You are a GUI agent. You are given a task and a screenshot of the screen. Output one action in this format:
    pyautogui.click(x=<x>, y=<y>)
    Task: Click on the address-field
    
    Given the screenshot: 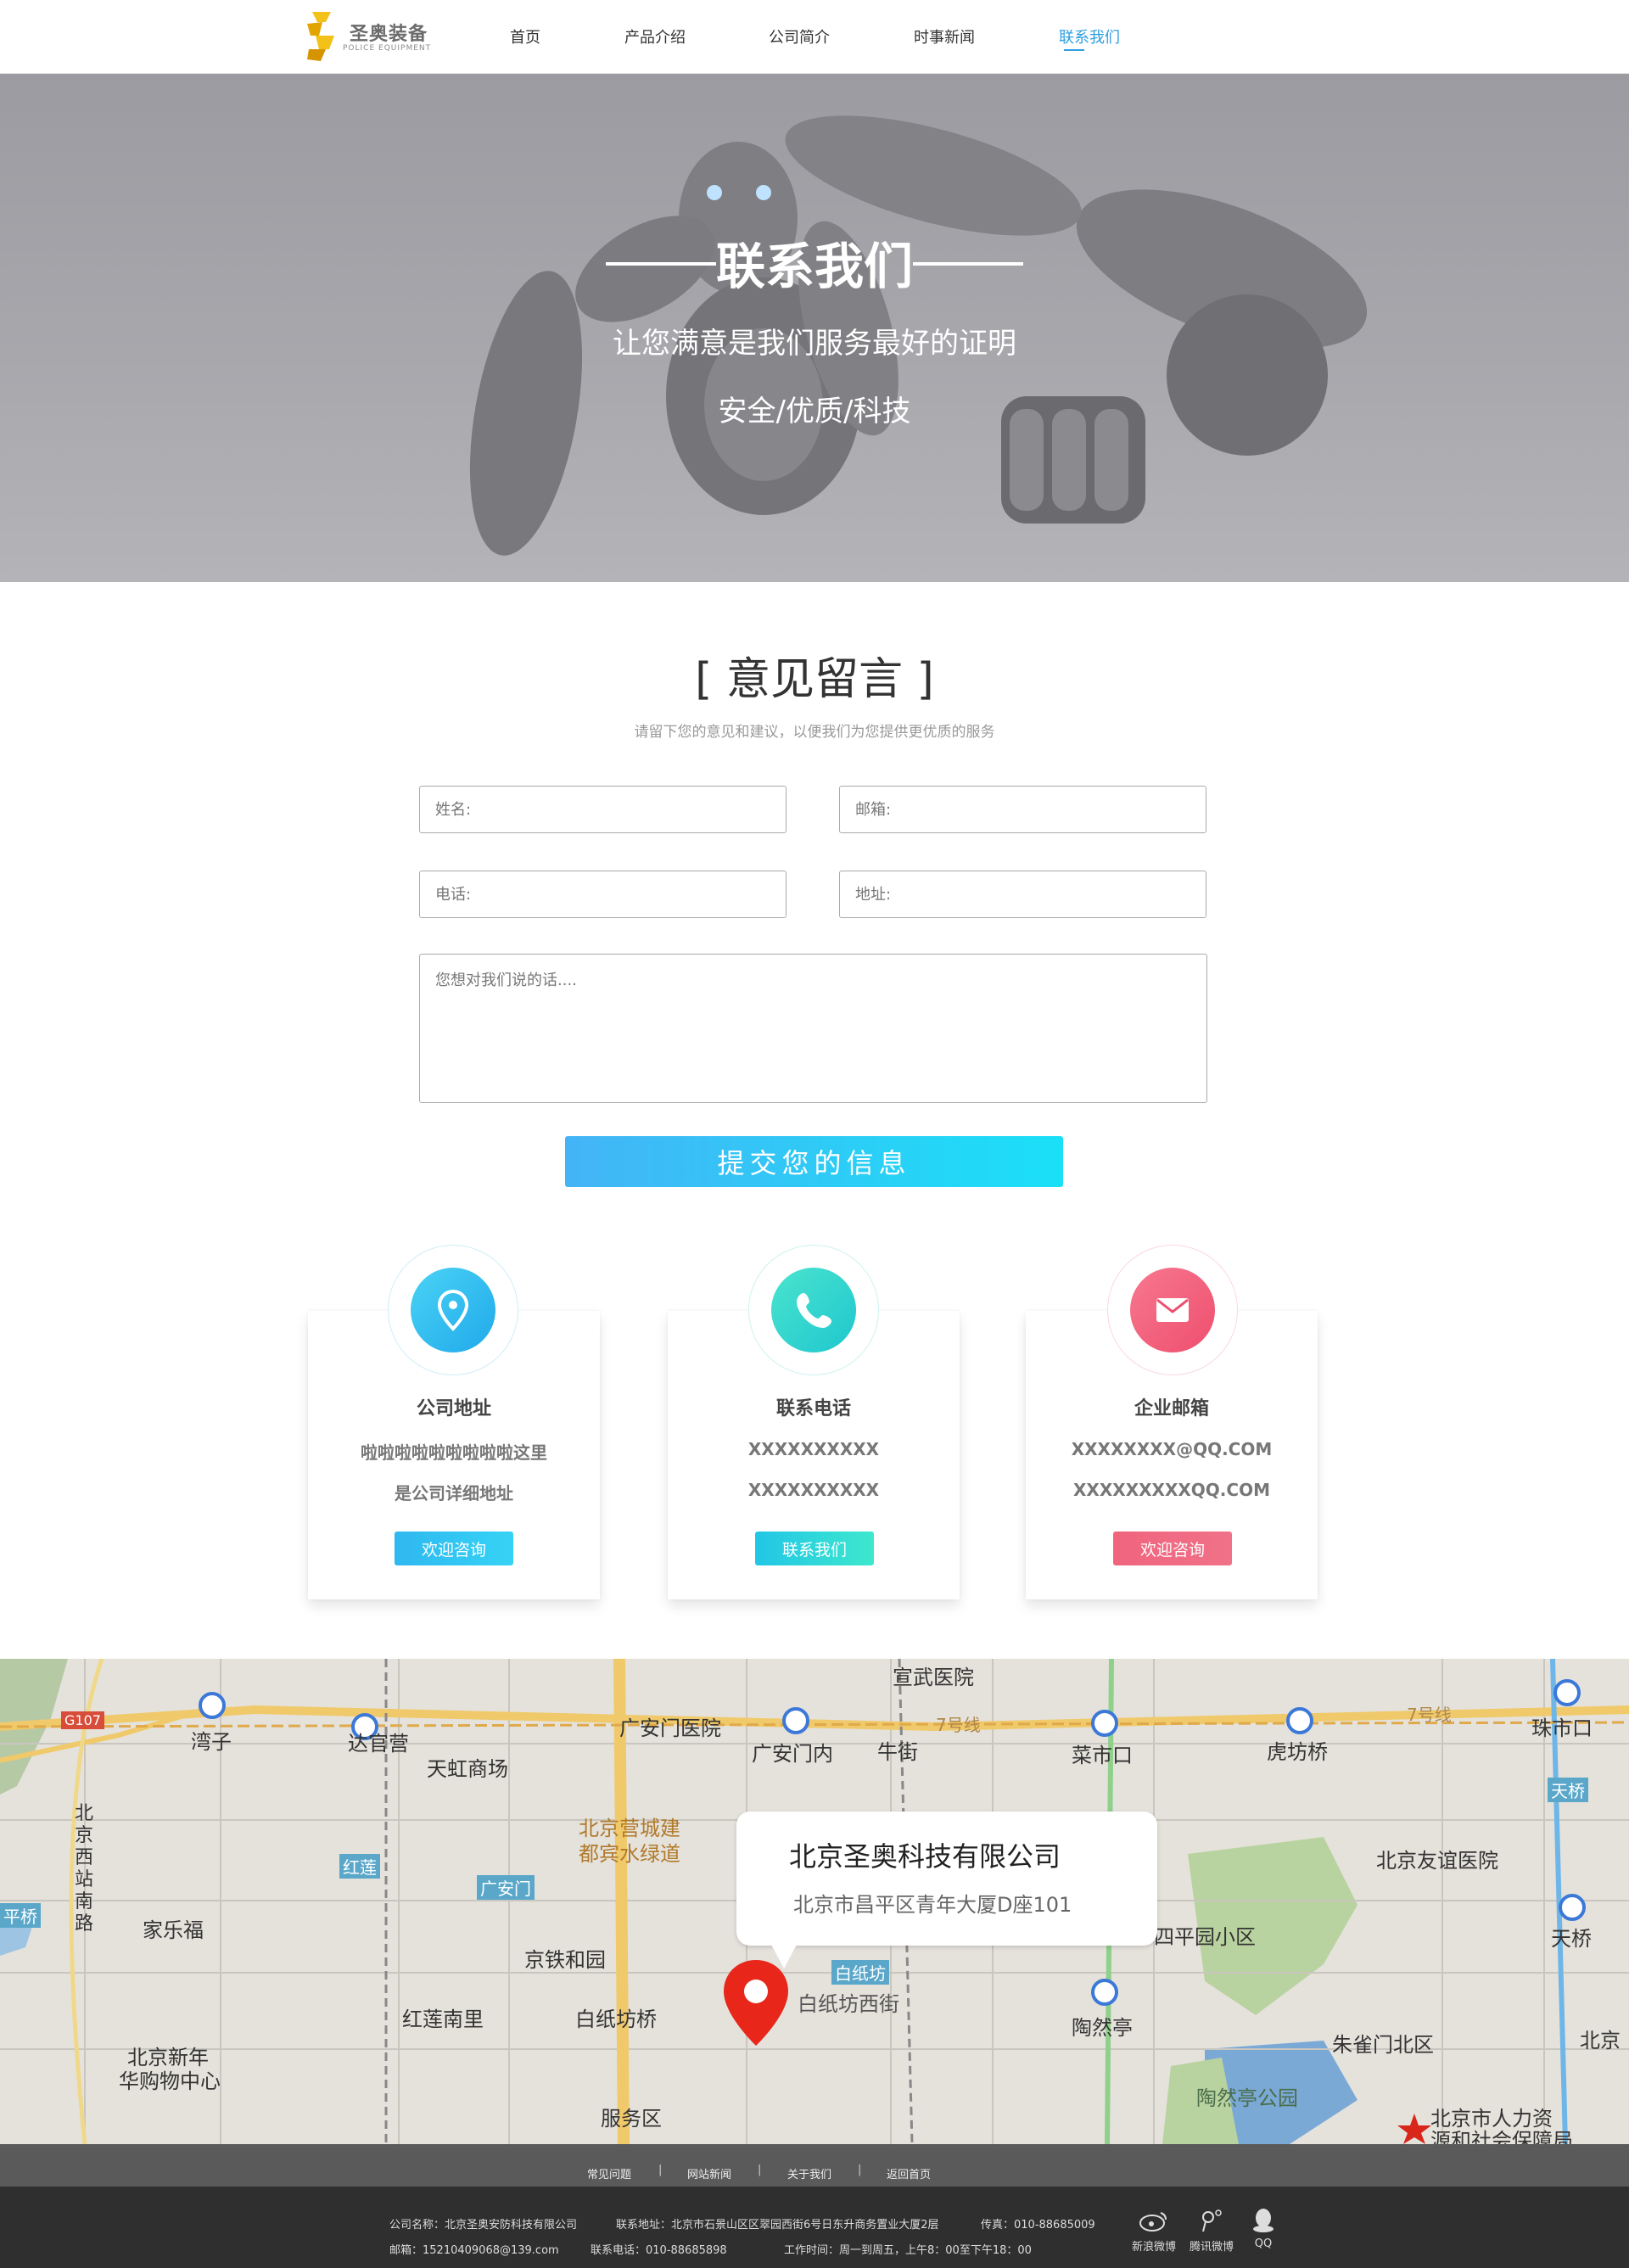 What is the action you would take?
    pyautogui.click(x=1022, y=894)
    